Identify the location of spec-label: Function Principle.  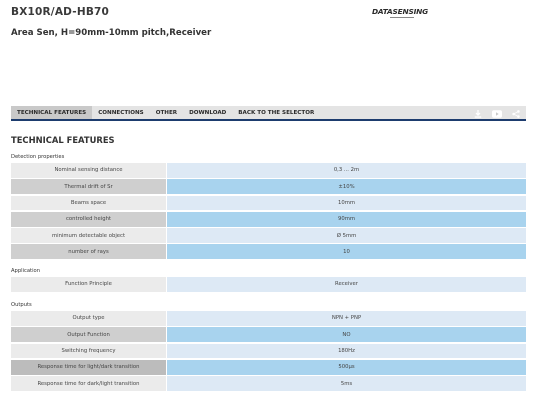
(88, 284).